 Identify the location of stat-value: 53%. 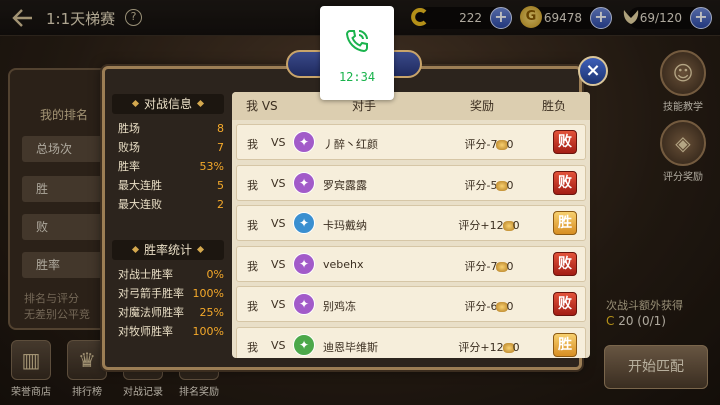
(211, 166).